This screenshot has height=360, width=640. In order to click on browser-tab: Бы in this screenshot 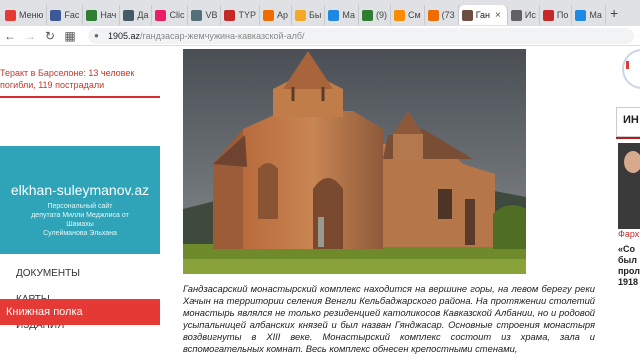, I will do `click(309, 15)`.